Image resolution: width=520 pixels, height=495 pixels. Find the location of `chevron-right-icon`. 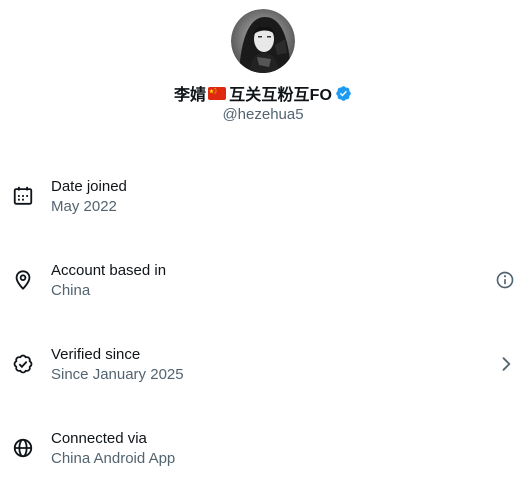

chevron-right-icon is located at coordinates (506, 364).